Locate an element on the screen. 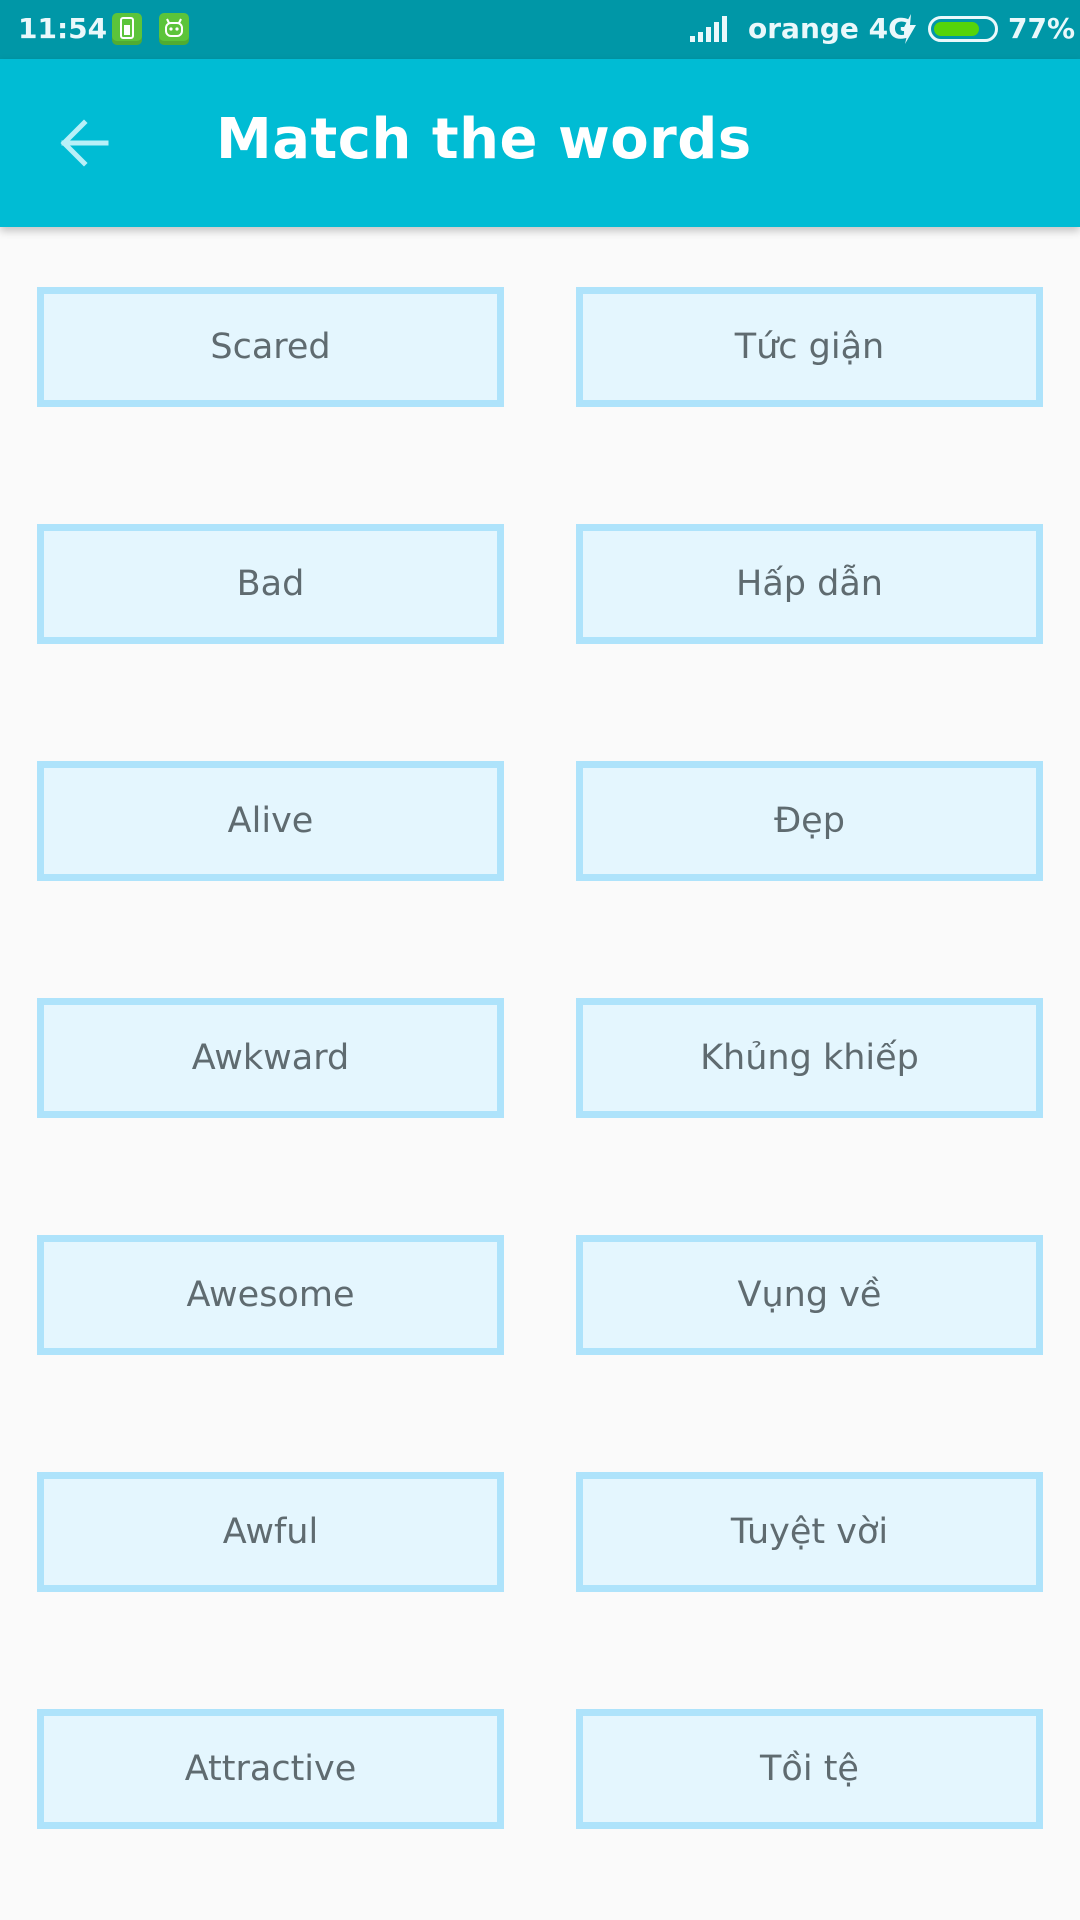 This screenshot has height=1920, width=1080. word-card-vietnamese: Tồi tệ is located at coordinates (809, 1769).